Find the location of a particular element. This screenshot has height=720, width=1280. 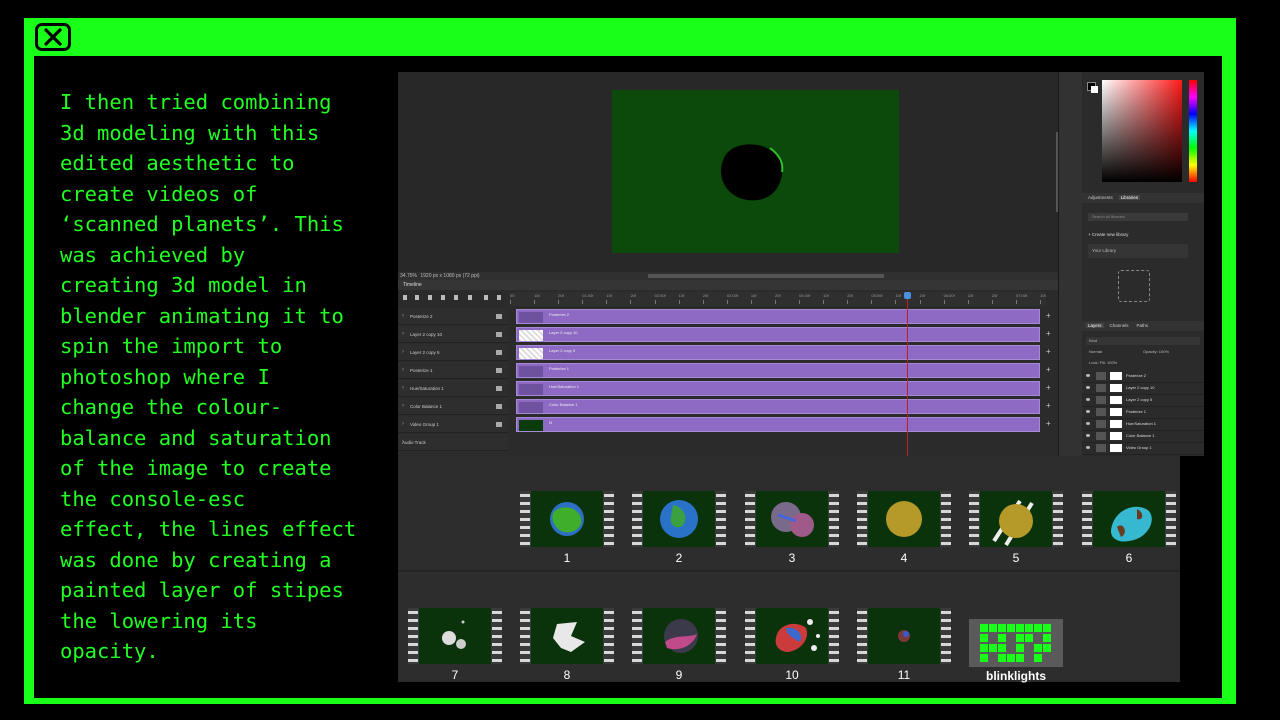

film-strip-left is located at coordinates (862, 636).